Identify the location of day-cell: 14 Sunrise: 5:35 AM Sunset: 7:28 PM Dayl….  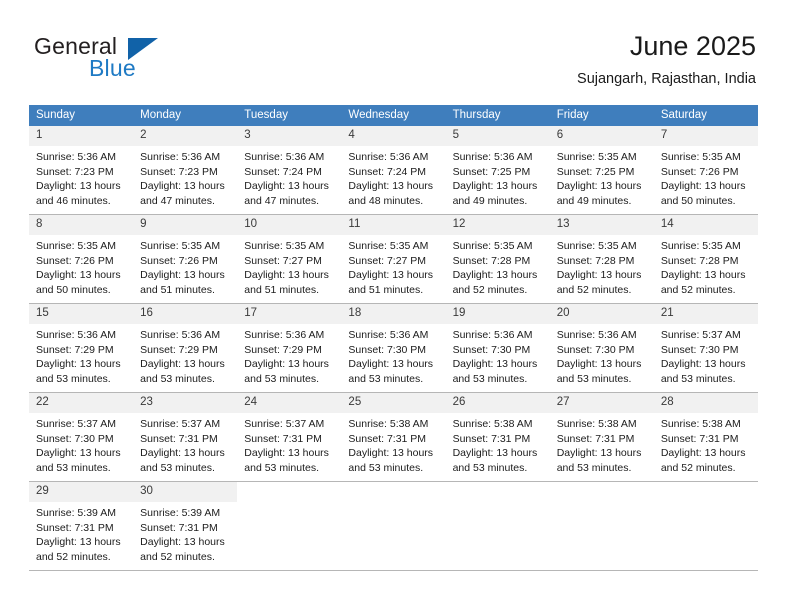
(705, 259).